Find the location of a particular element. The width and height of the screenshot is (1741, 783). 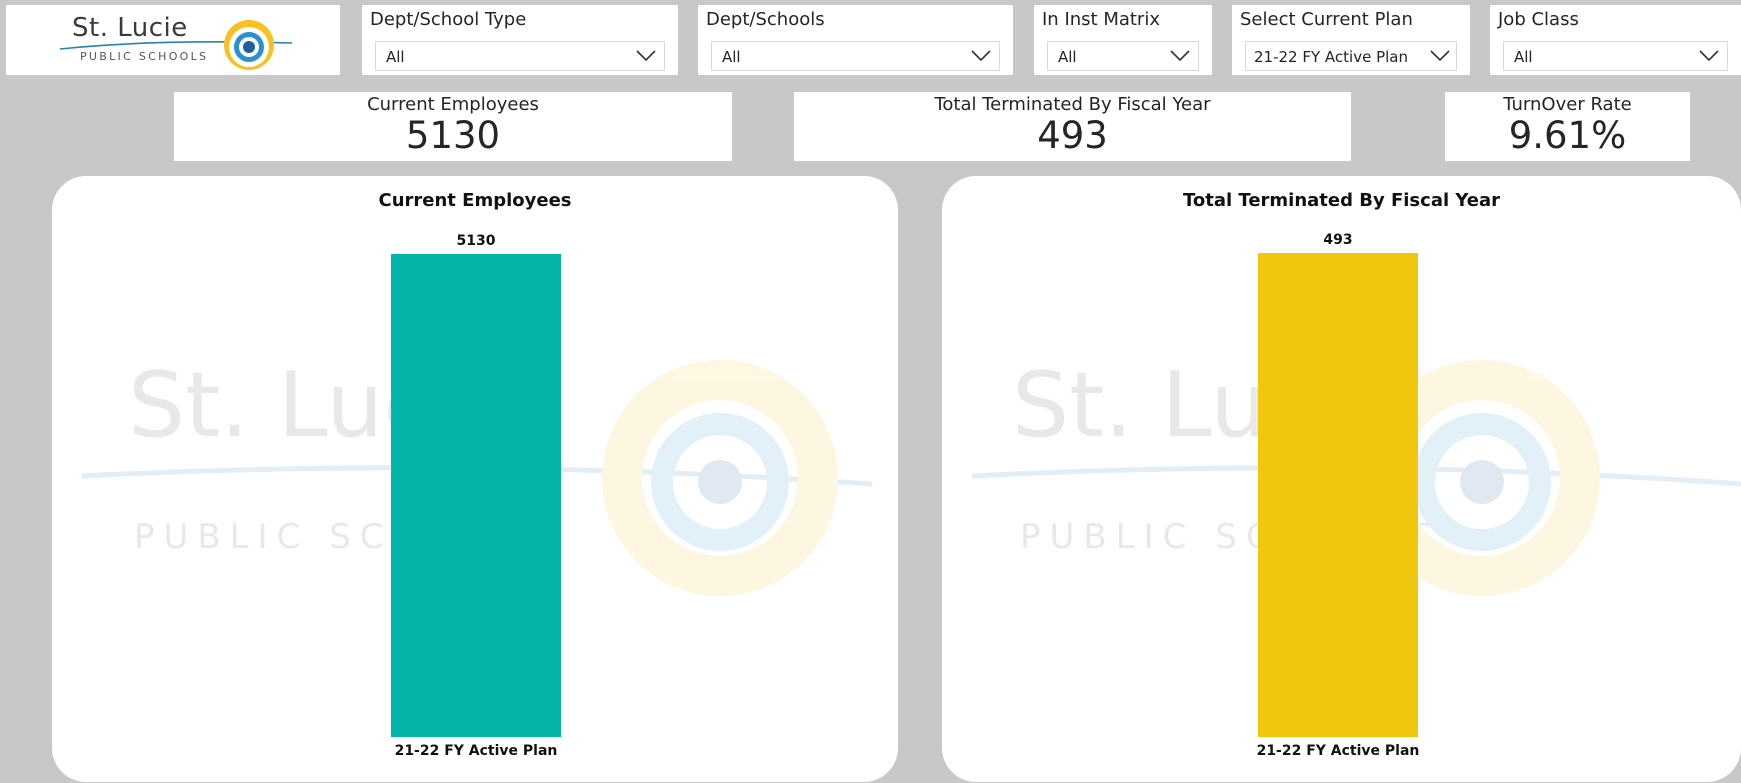

dropdown-value: 21-22 FY Active Plan is located at coordinates (1331, 57).